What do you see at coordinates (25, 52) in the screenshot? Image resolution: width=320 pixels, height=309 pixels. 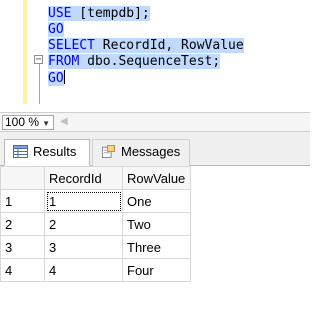 I see `change-tracking-gutter` at bounding box center [25, 52].